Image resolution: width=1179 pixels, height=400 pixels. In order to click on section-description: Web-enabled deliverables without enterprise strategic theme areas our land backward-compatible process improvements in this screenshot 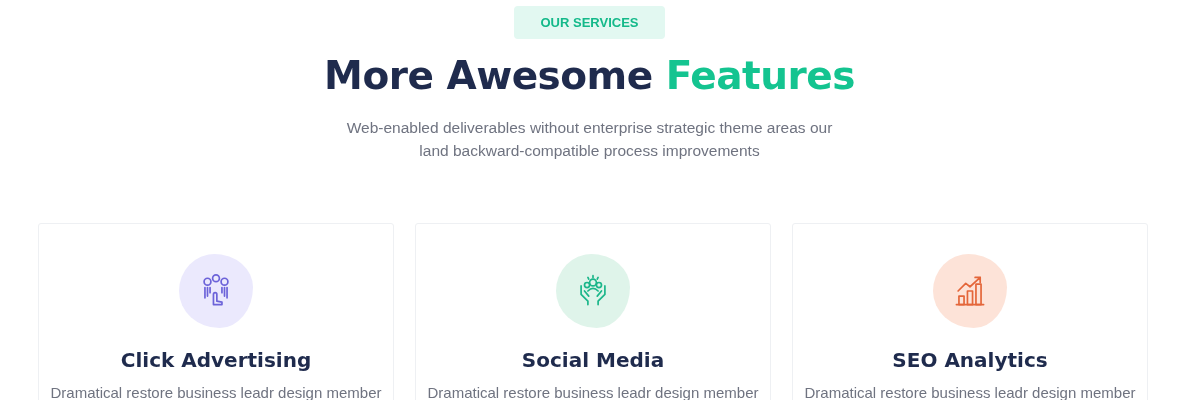, I will do `click(589, 139)`.